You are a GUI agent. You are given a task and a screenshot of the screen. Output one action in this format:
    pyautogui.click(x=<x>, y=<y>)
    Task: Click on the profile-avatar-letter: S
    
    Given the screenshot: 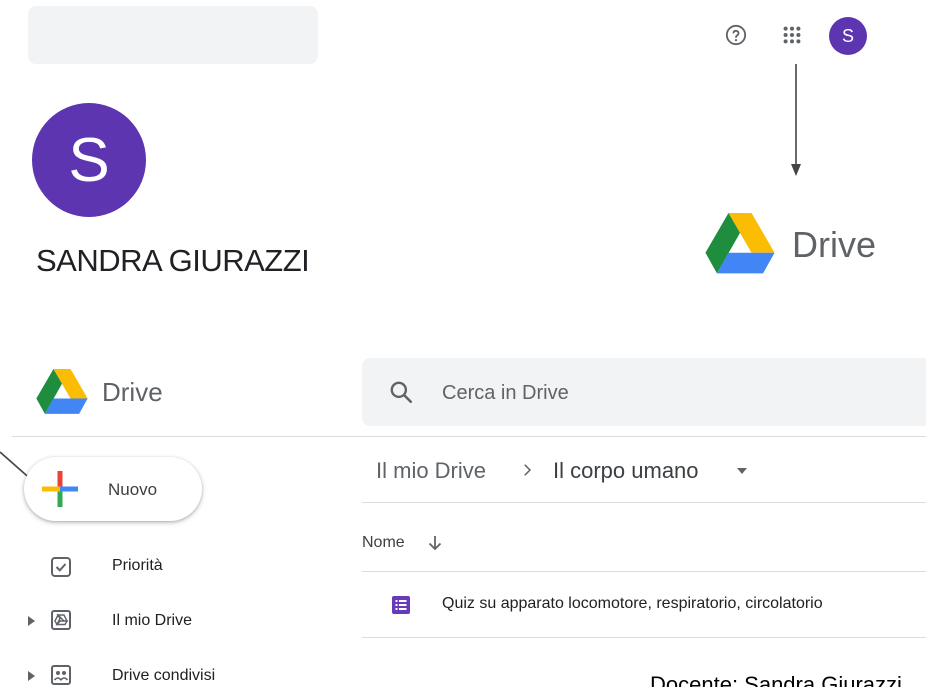 What is the action you would take?
    pyautogui.click(x=89, y=160)
    